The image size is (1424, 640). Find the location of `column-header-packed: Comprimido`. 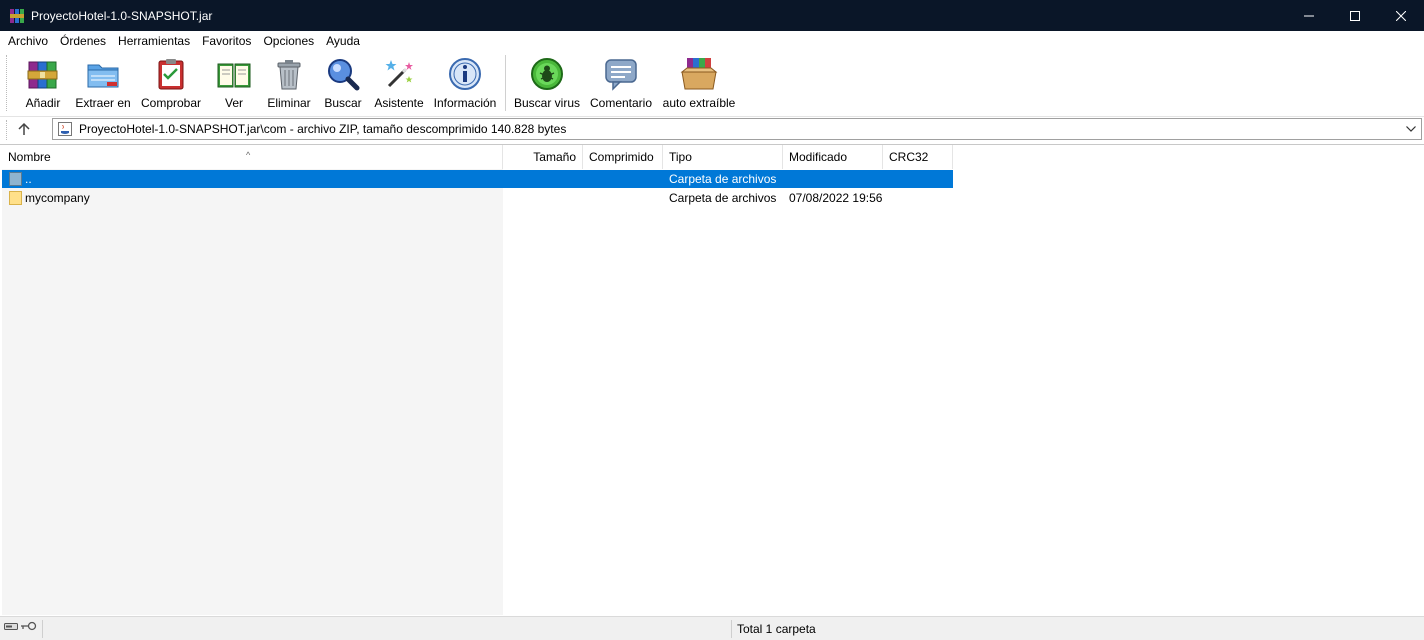

column-header-packed: Comprimido is located at coordinates (623, 157).